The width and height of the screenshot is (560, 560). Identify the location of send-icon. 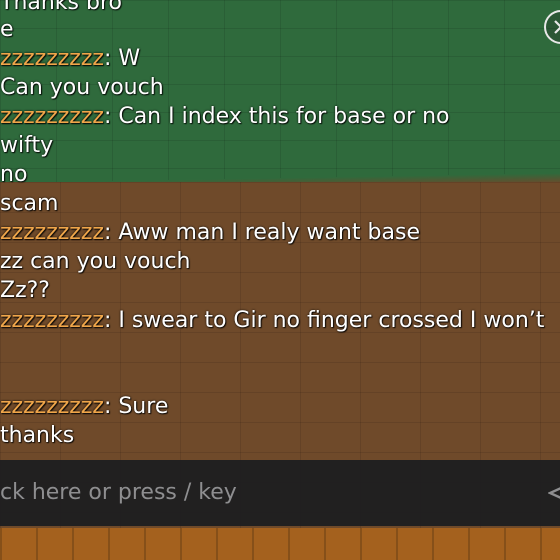
(554, 493).